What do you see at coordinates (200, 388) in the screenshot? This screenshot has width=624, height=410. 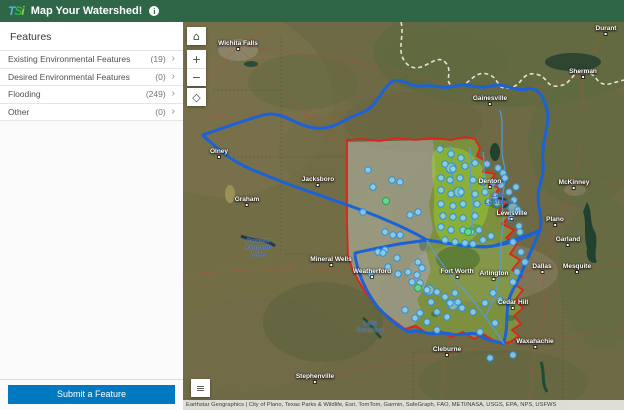 I see `legend-button: ≡` at bounding box center [200, 388].